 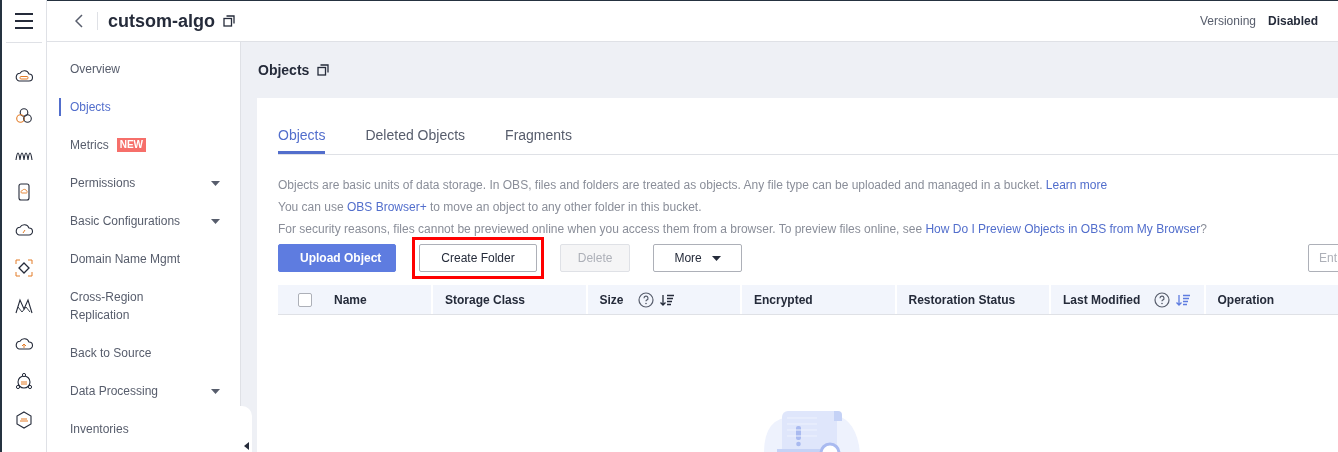 I want to click on collapse-handle, so click(x=246, y=429).